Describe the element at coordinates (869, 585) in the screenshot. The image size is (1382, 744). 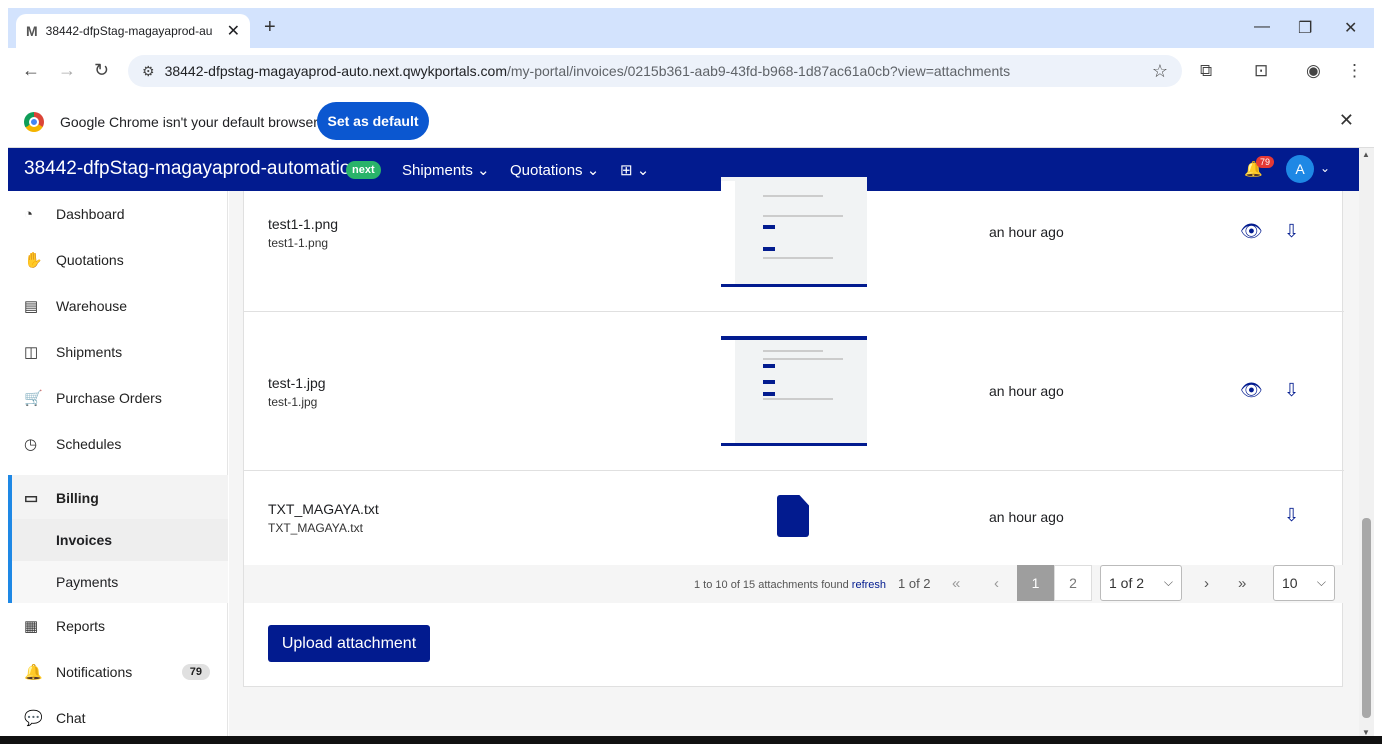
I see `refresh-link: refresh` at that location.